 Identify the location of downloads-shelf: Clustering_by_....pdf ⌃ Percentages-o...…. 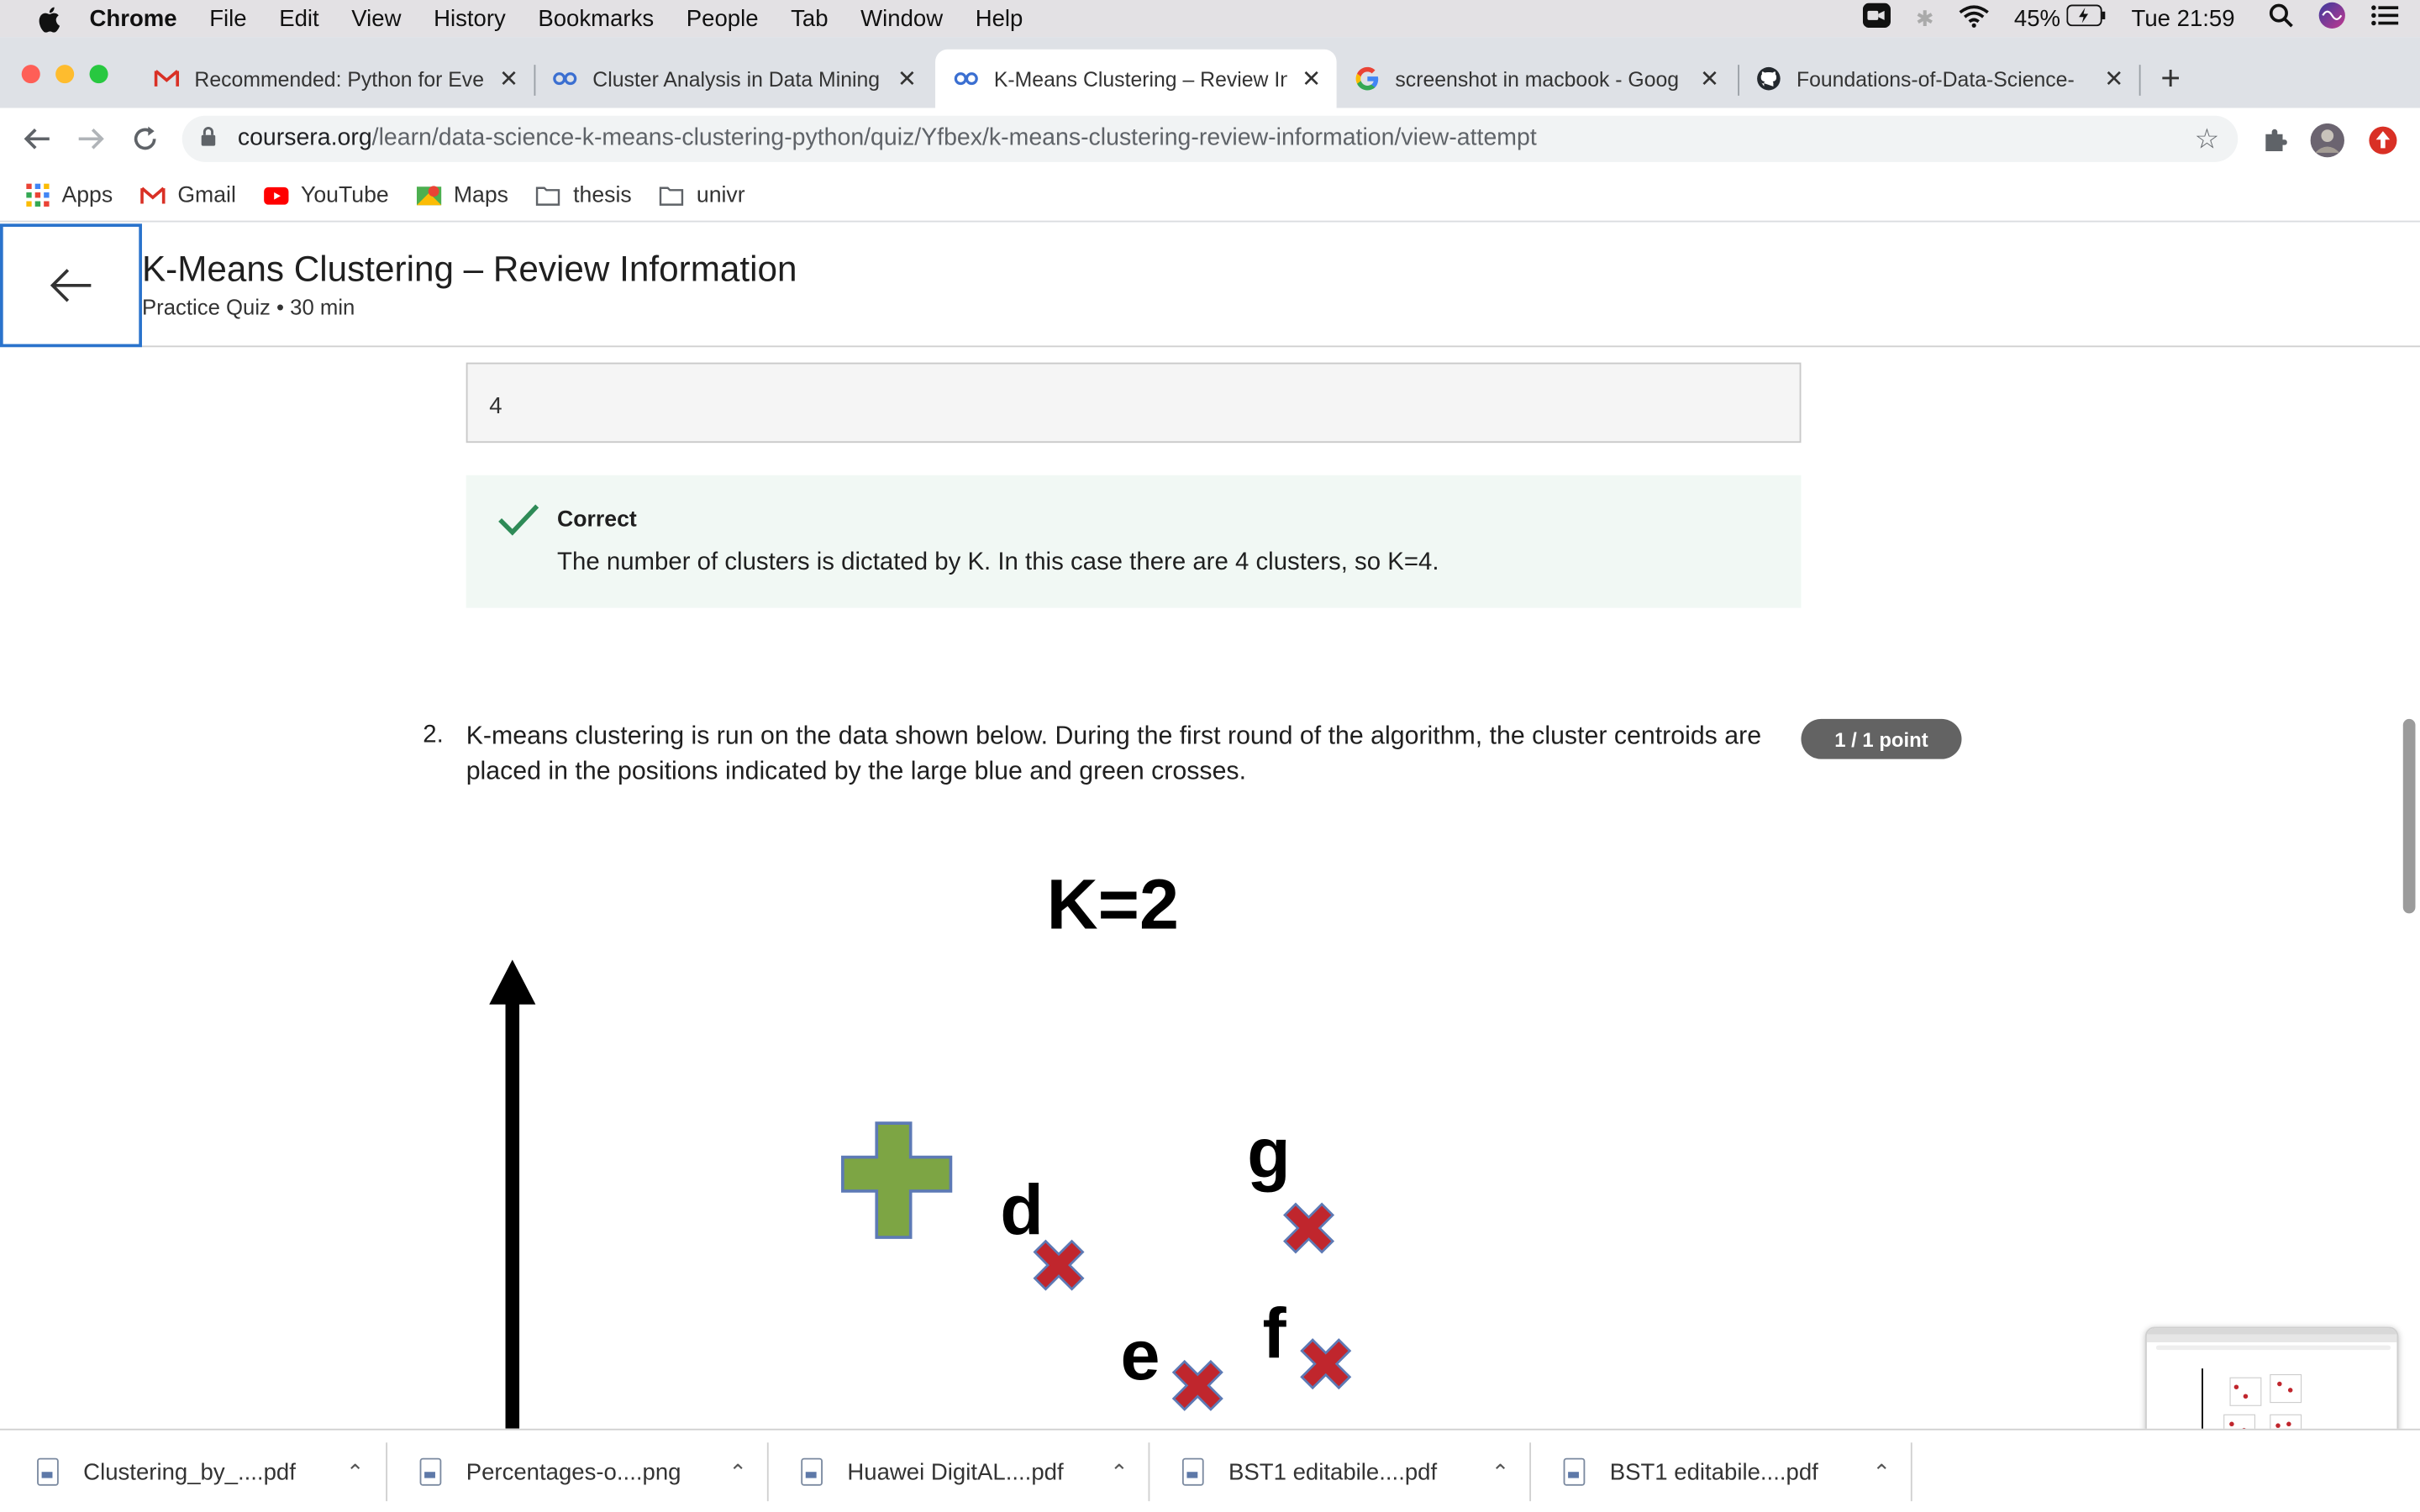
(1210, 1470).